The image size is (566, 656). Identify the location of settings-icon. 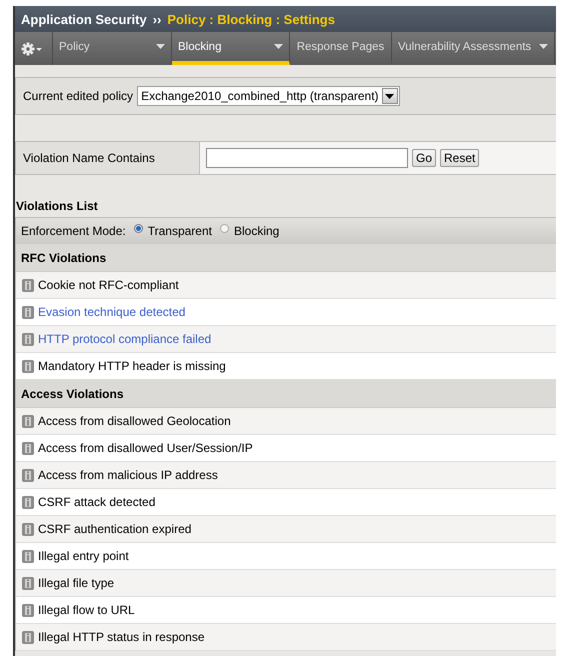
(32, 49).